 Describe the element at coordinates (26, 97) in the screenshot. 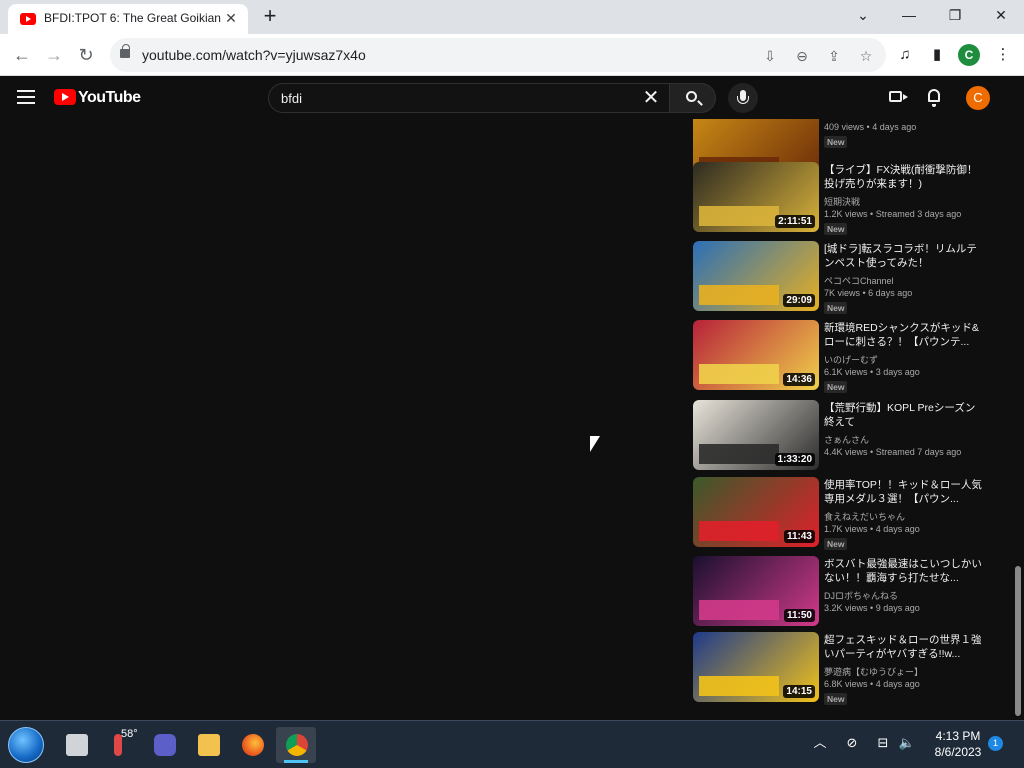

I see `menu-icon` at that location.